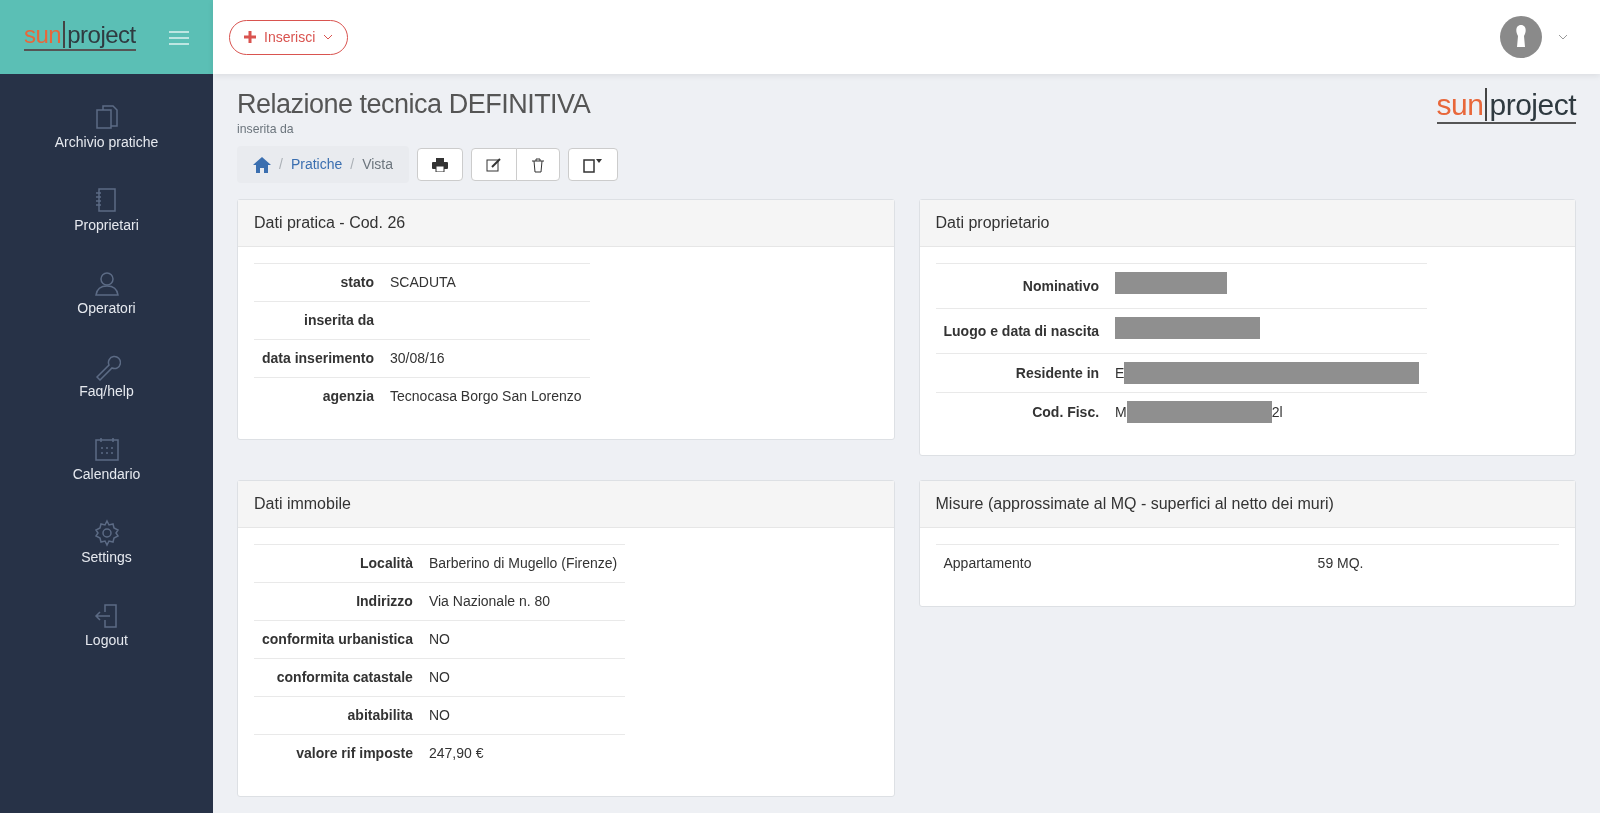  Describe the element at coordinates (250, 37) in the screenshot. I see `plus-icon` at that location.